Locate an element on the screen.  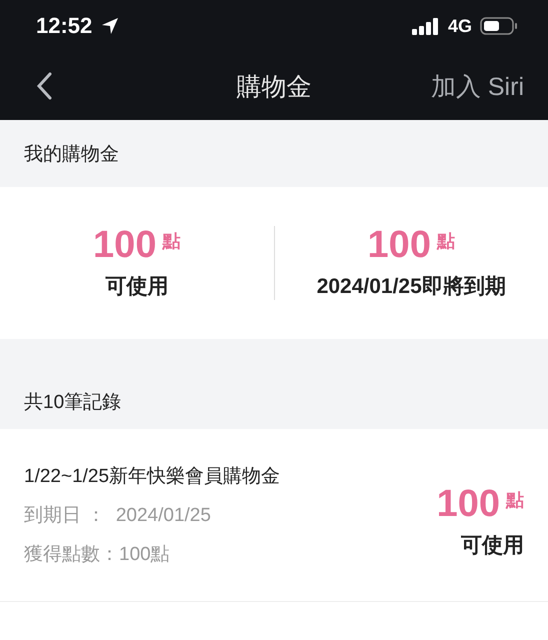
points-label: 2024/01/25即將到期 is located at coordinates (411, 287).